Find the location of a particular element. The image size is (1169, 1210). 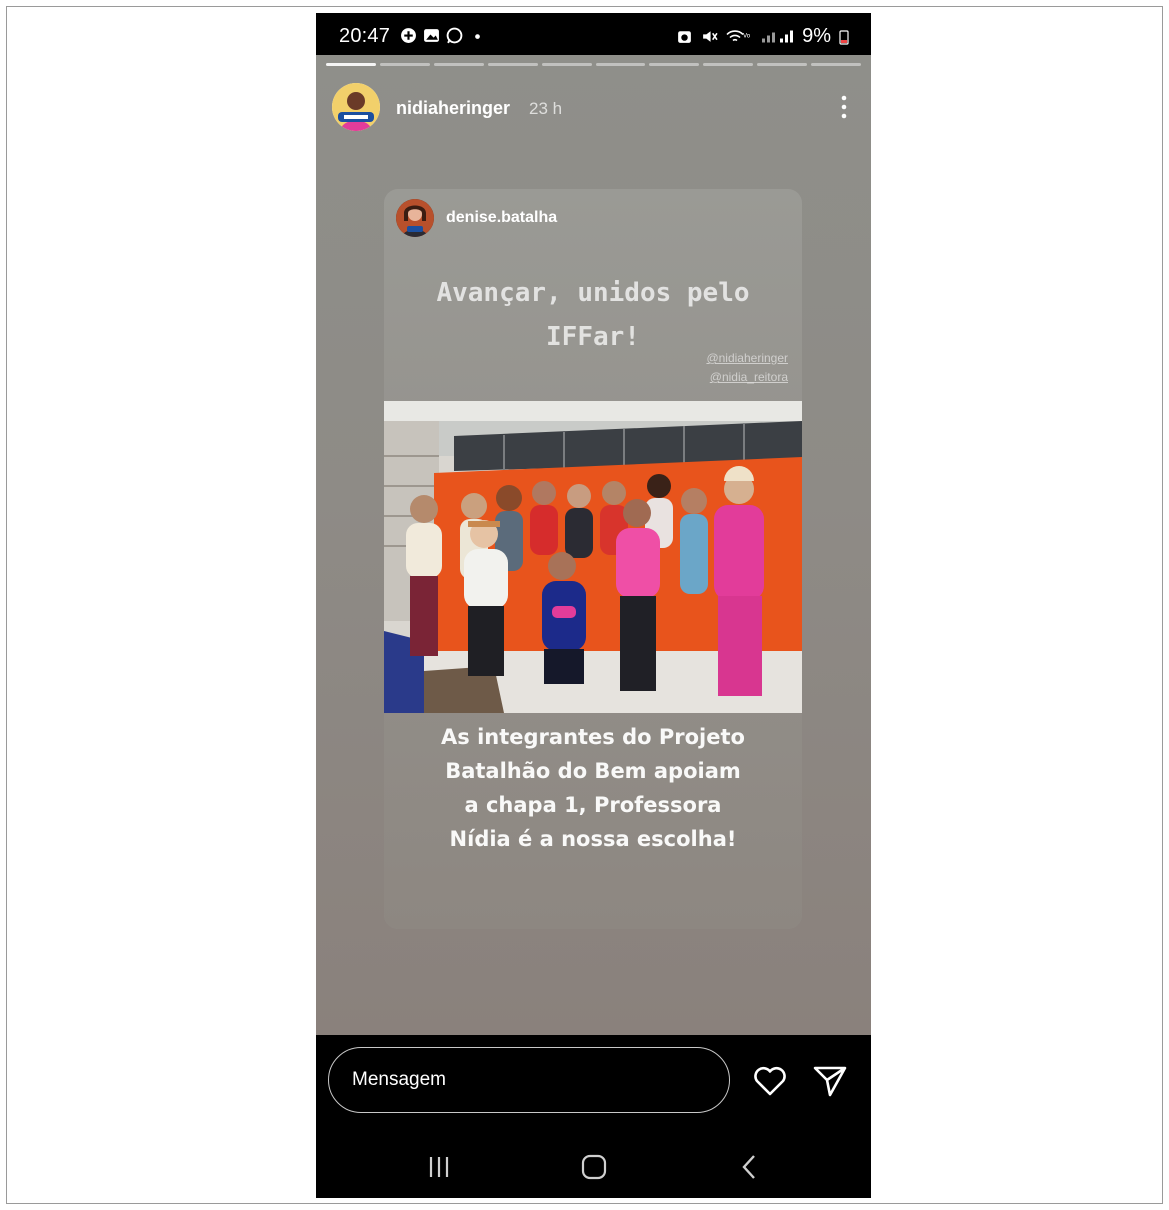

battery-icon is located at coordinates (844, 37).